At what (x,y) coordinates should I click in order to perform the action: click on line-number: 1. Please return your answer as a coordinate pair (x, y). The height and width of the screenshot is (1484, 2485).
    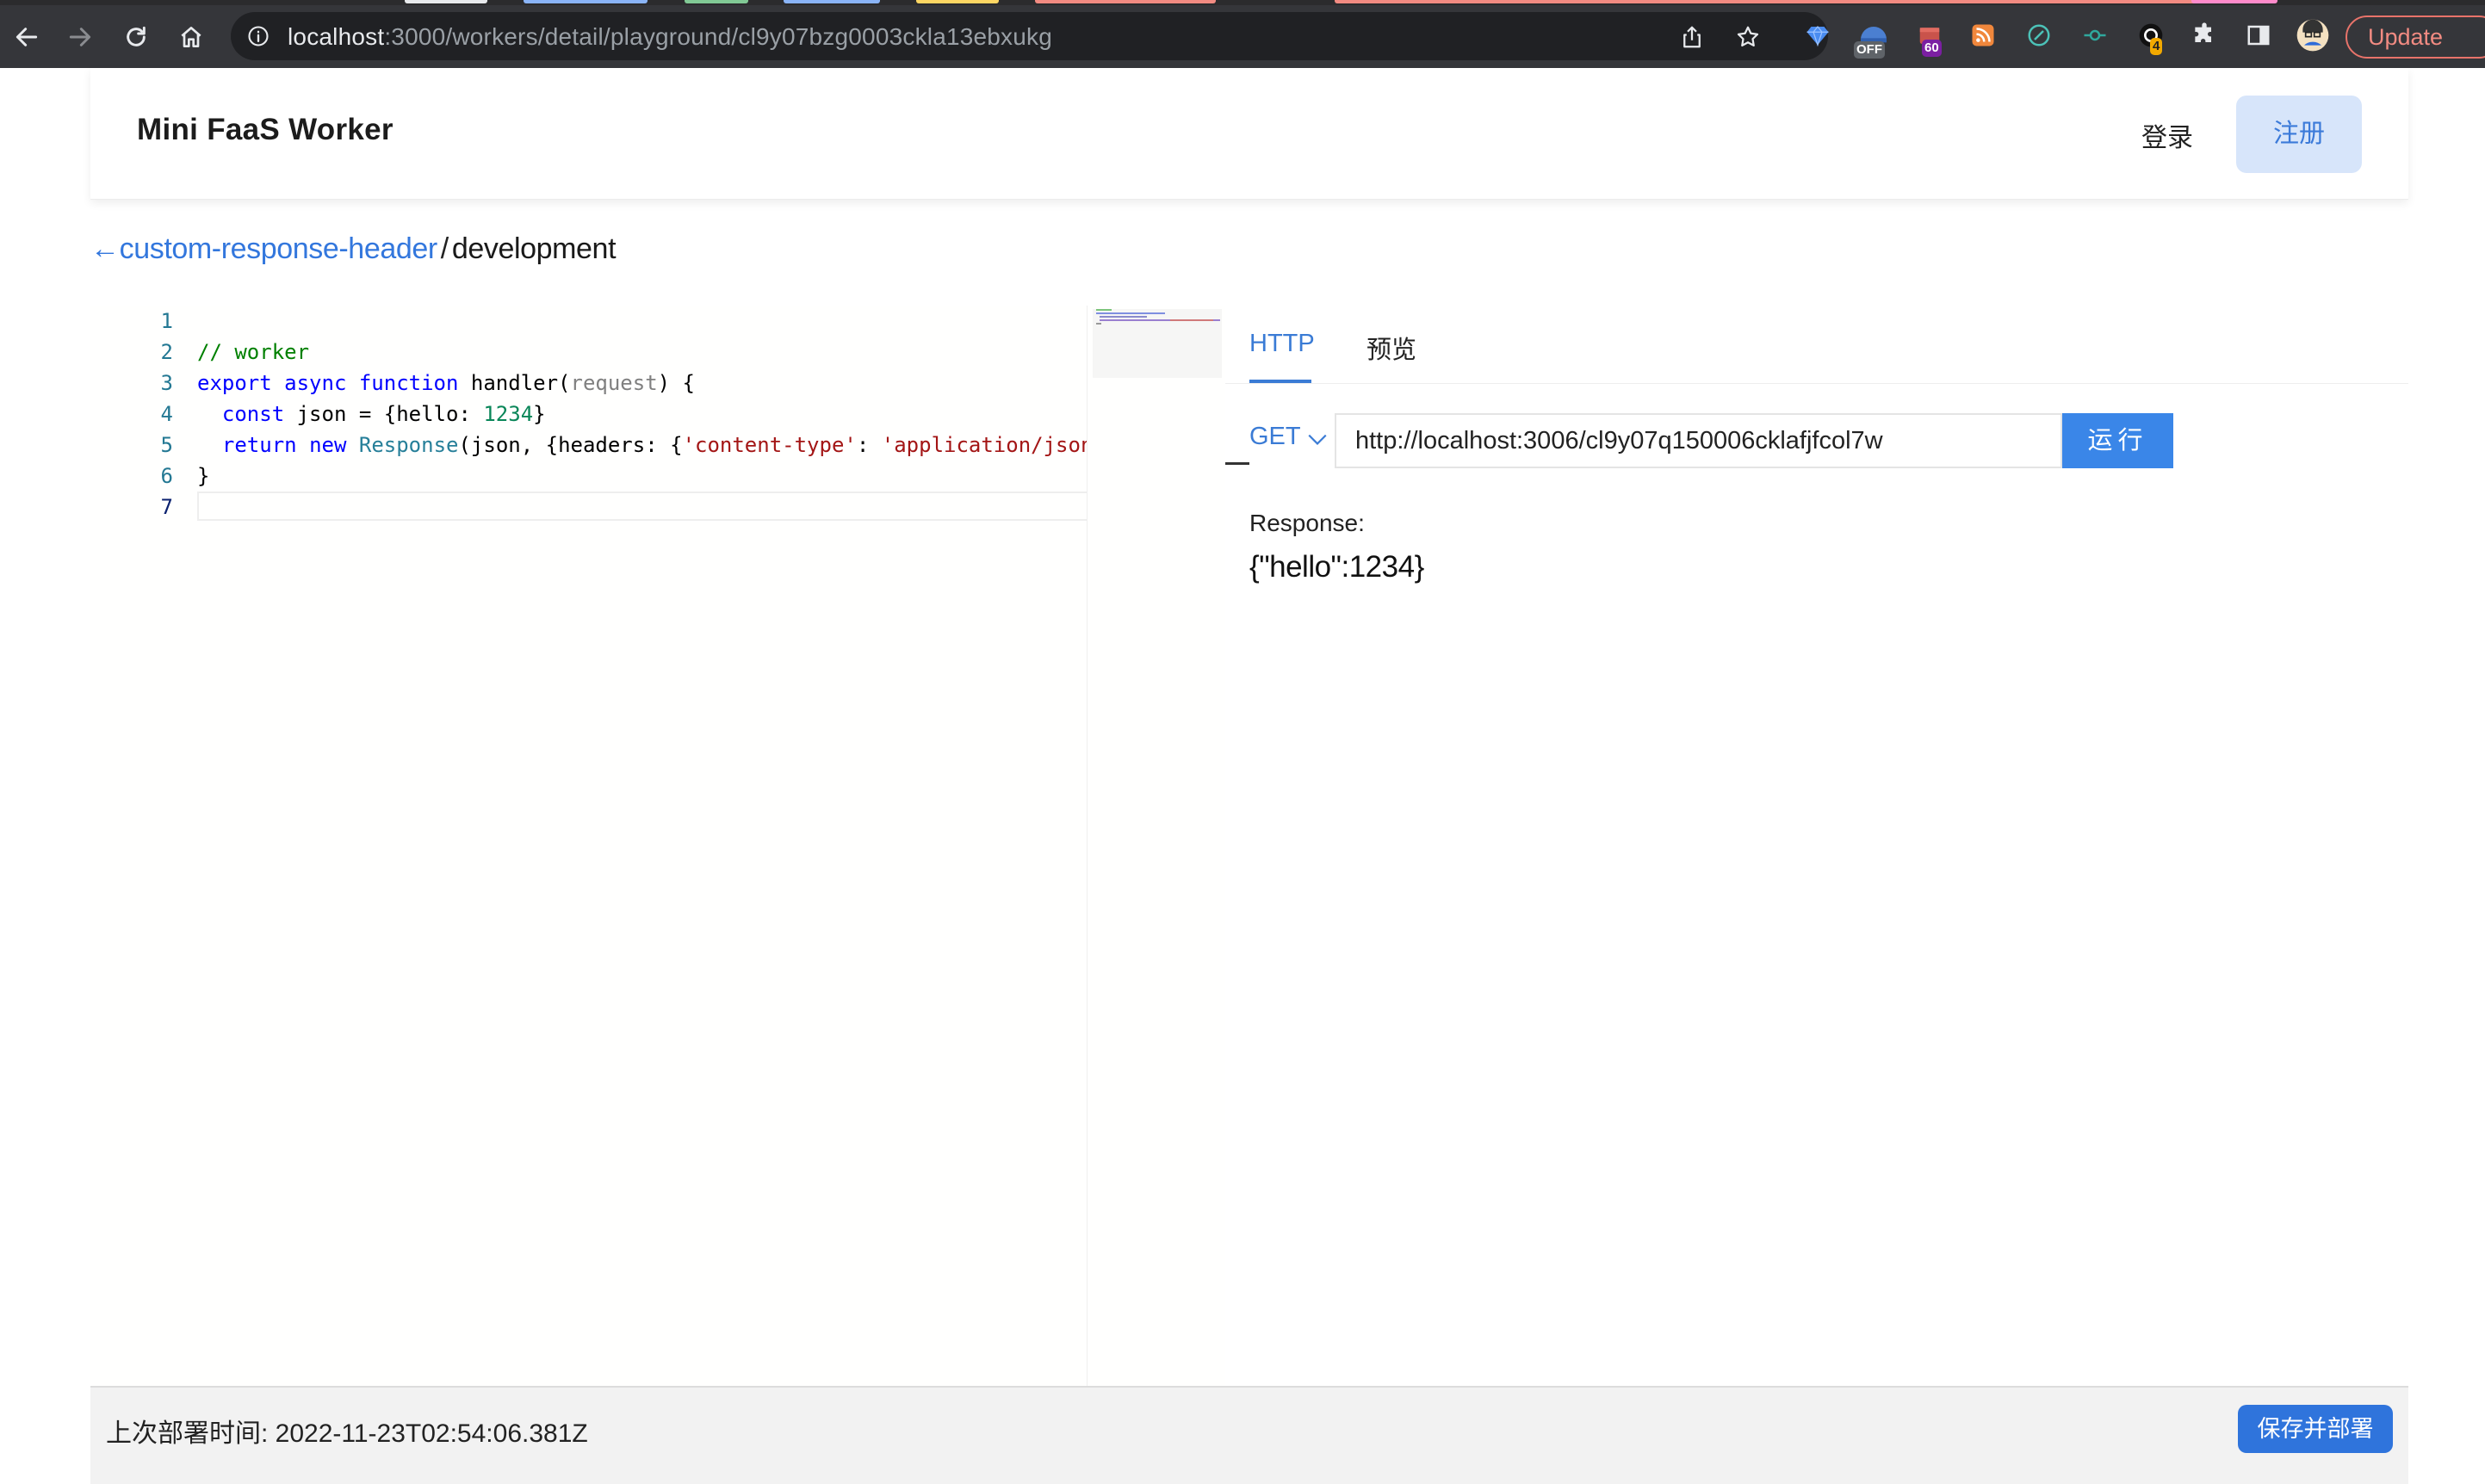
    Looking at the image, I should click on (167, 321).